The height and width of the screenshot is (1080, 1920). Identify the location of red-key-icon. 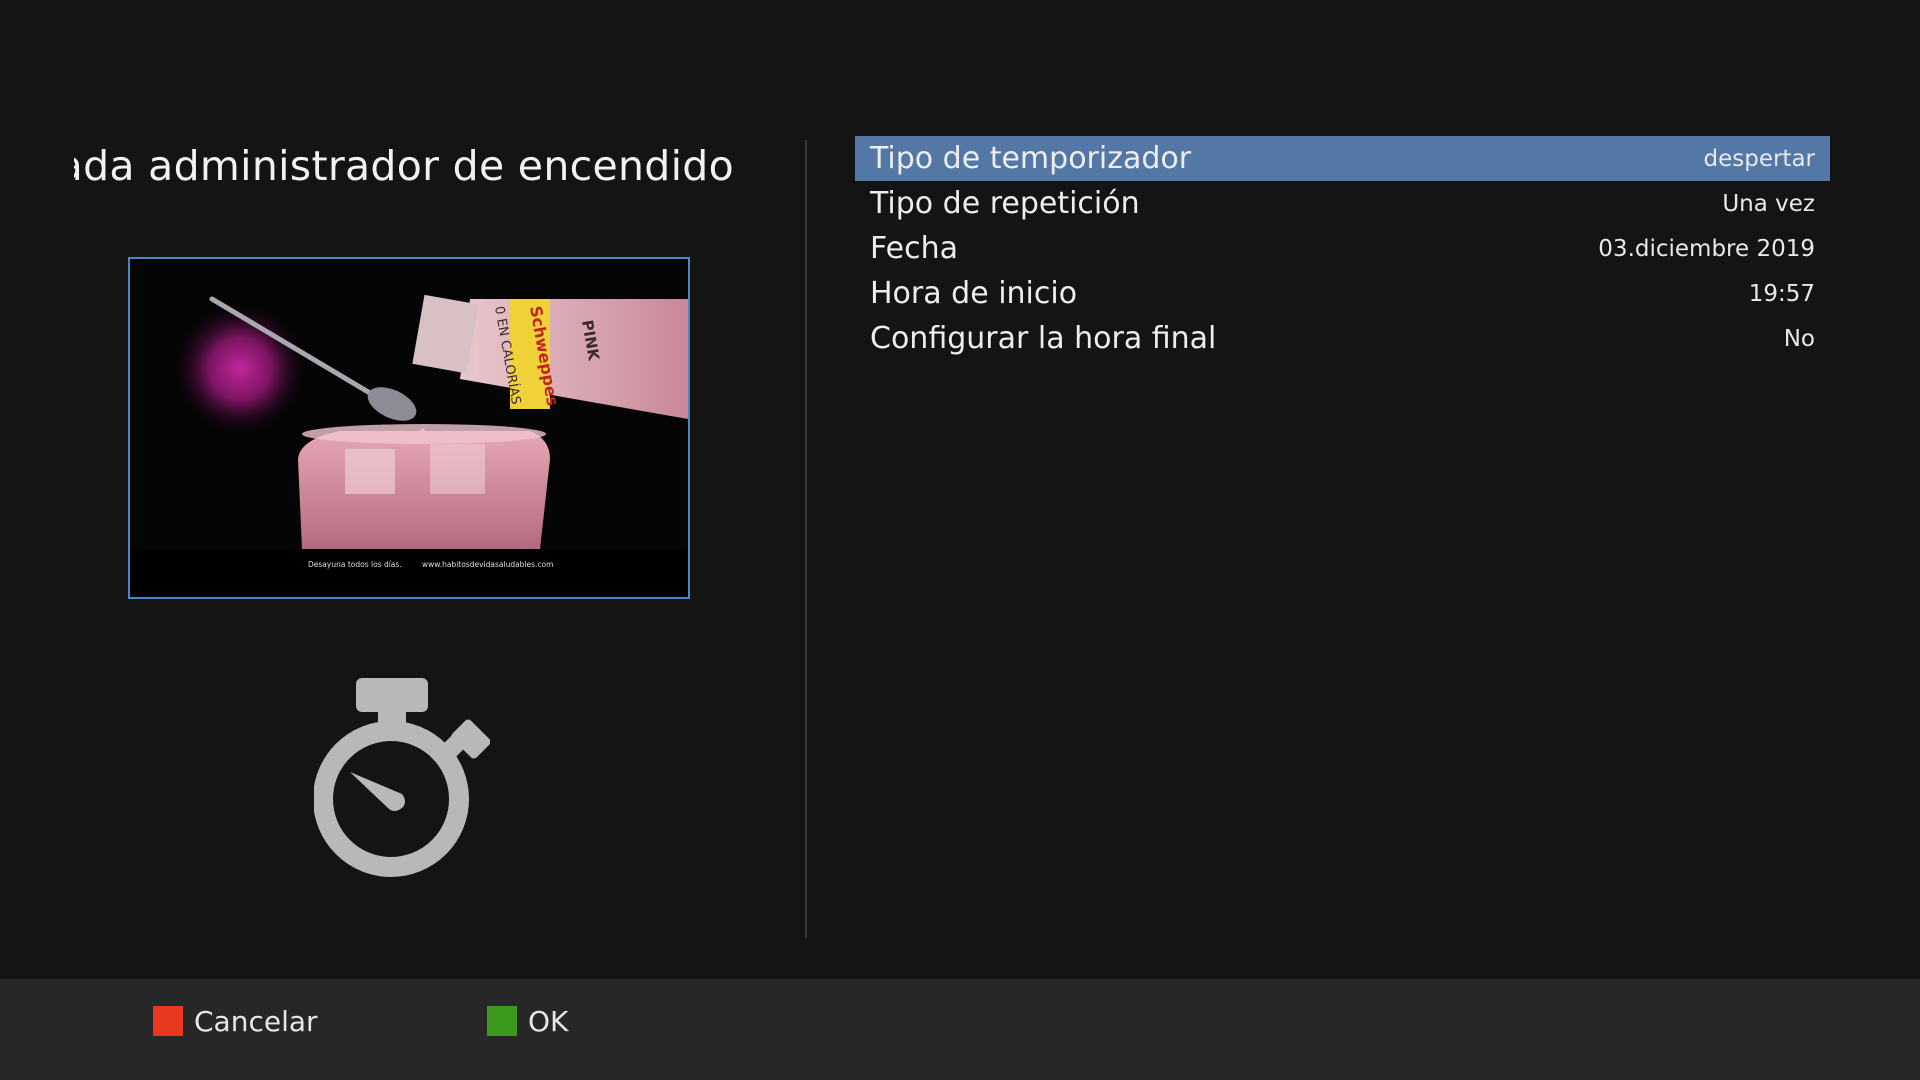
(168, 1021).